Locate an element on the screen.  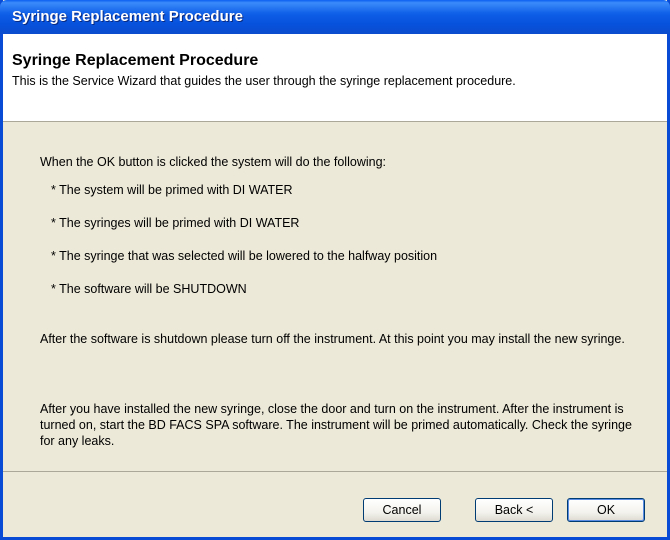
ok-button: OK is located at coordinates (606, 510).